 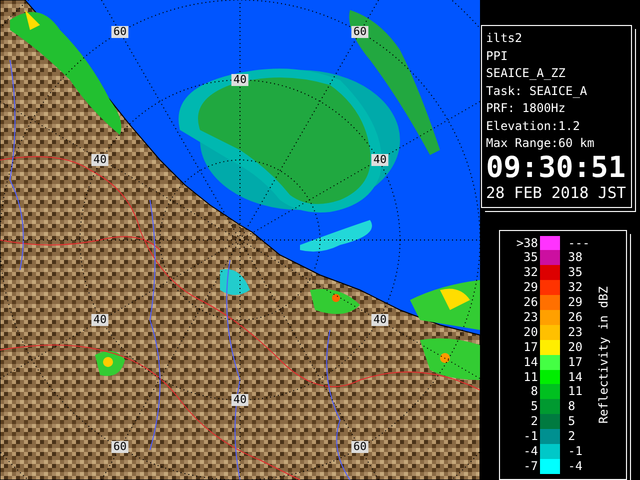 I want to click on info-text: PRF: 1800Hz, so click(x=526, y=108).